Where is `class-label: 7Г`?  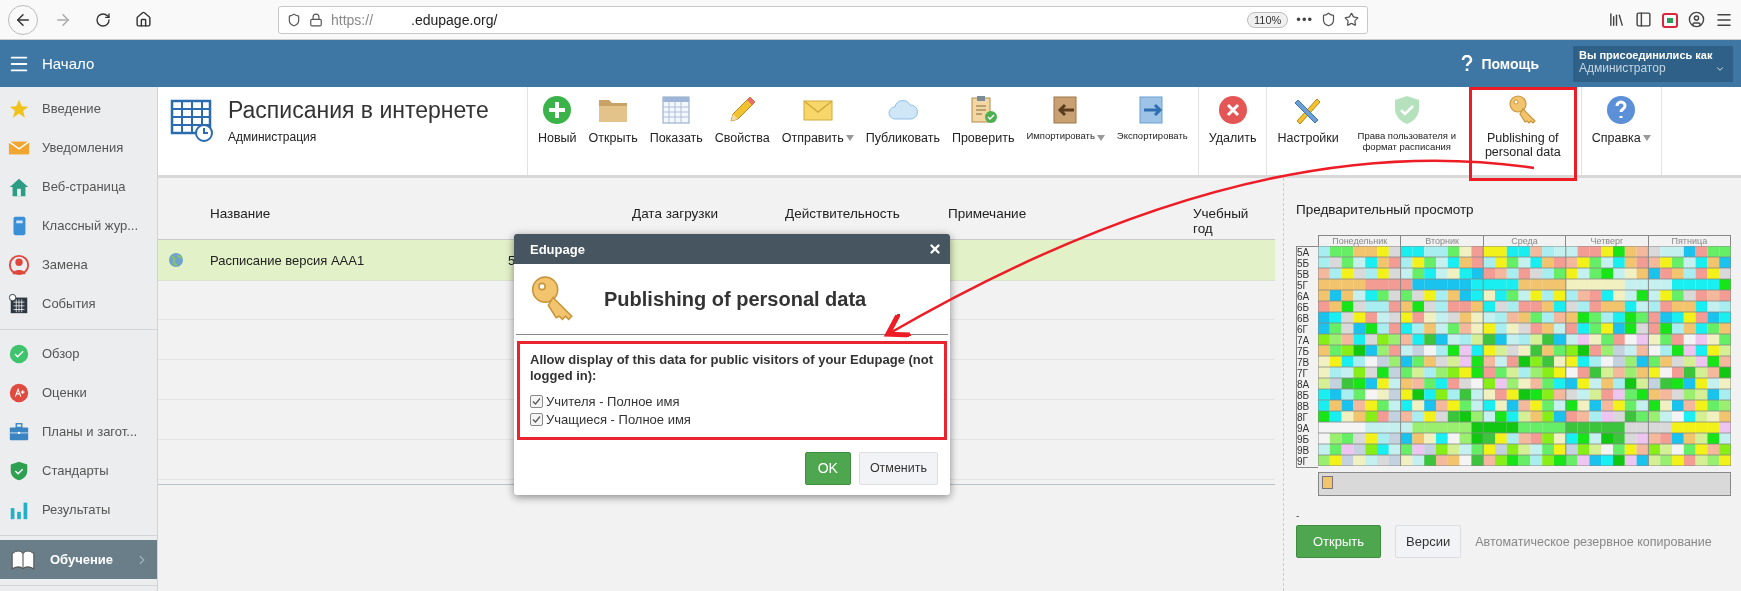 class-label: 7Г is located at coordinates (1303, 373).